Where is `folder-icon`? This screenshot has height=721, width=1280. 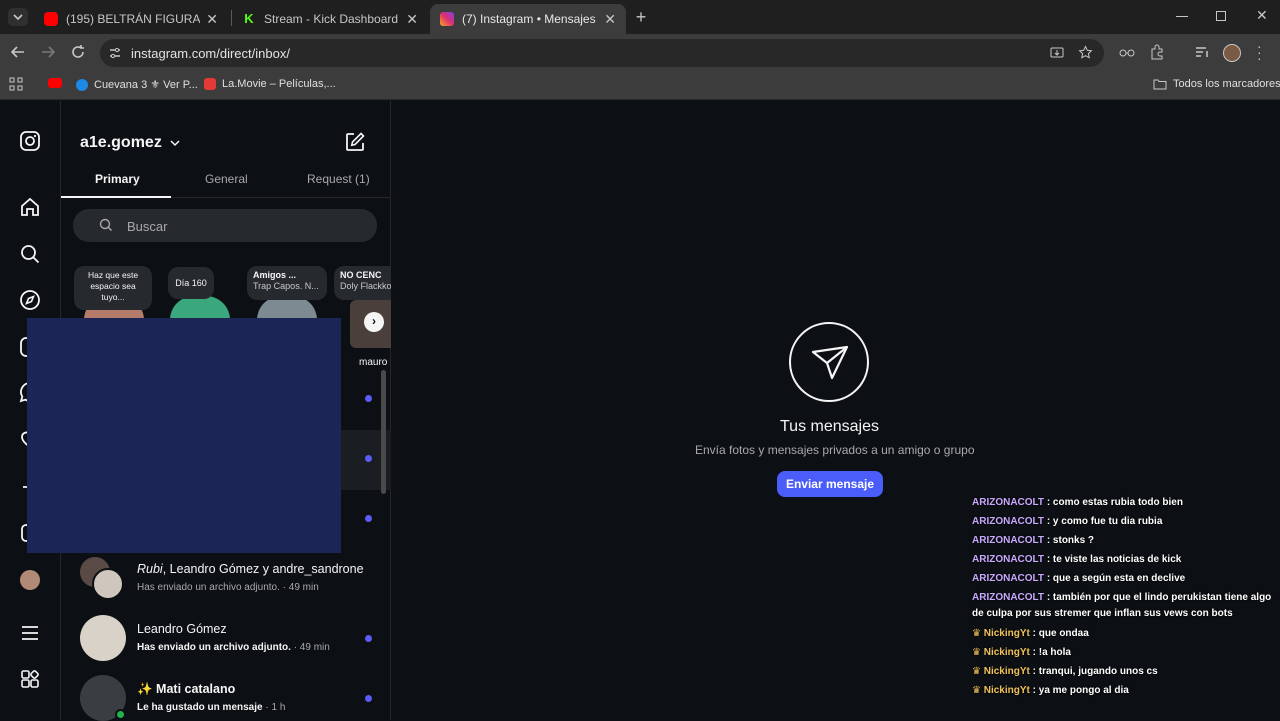
folder-icon is located at coordinates (1160, 84).